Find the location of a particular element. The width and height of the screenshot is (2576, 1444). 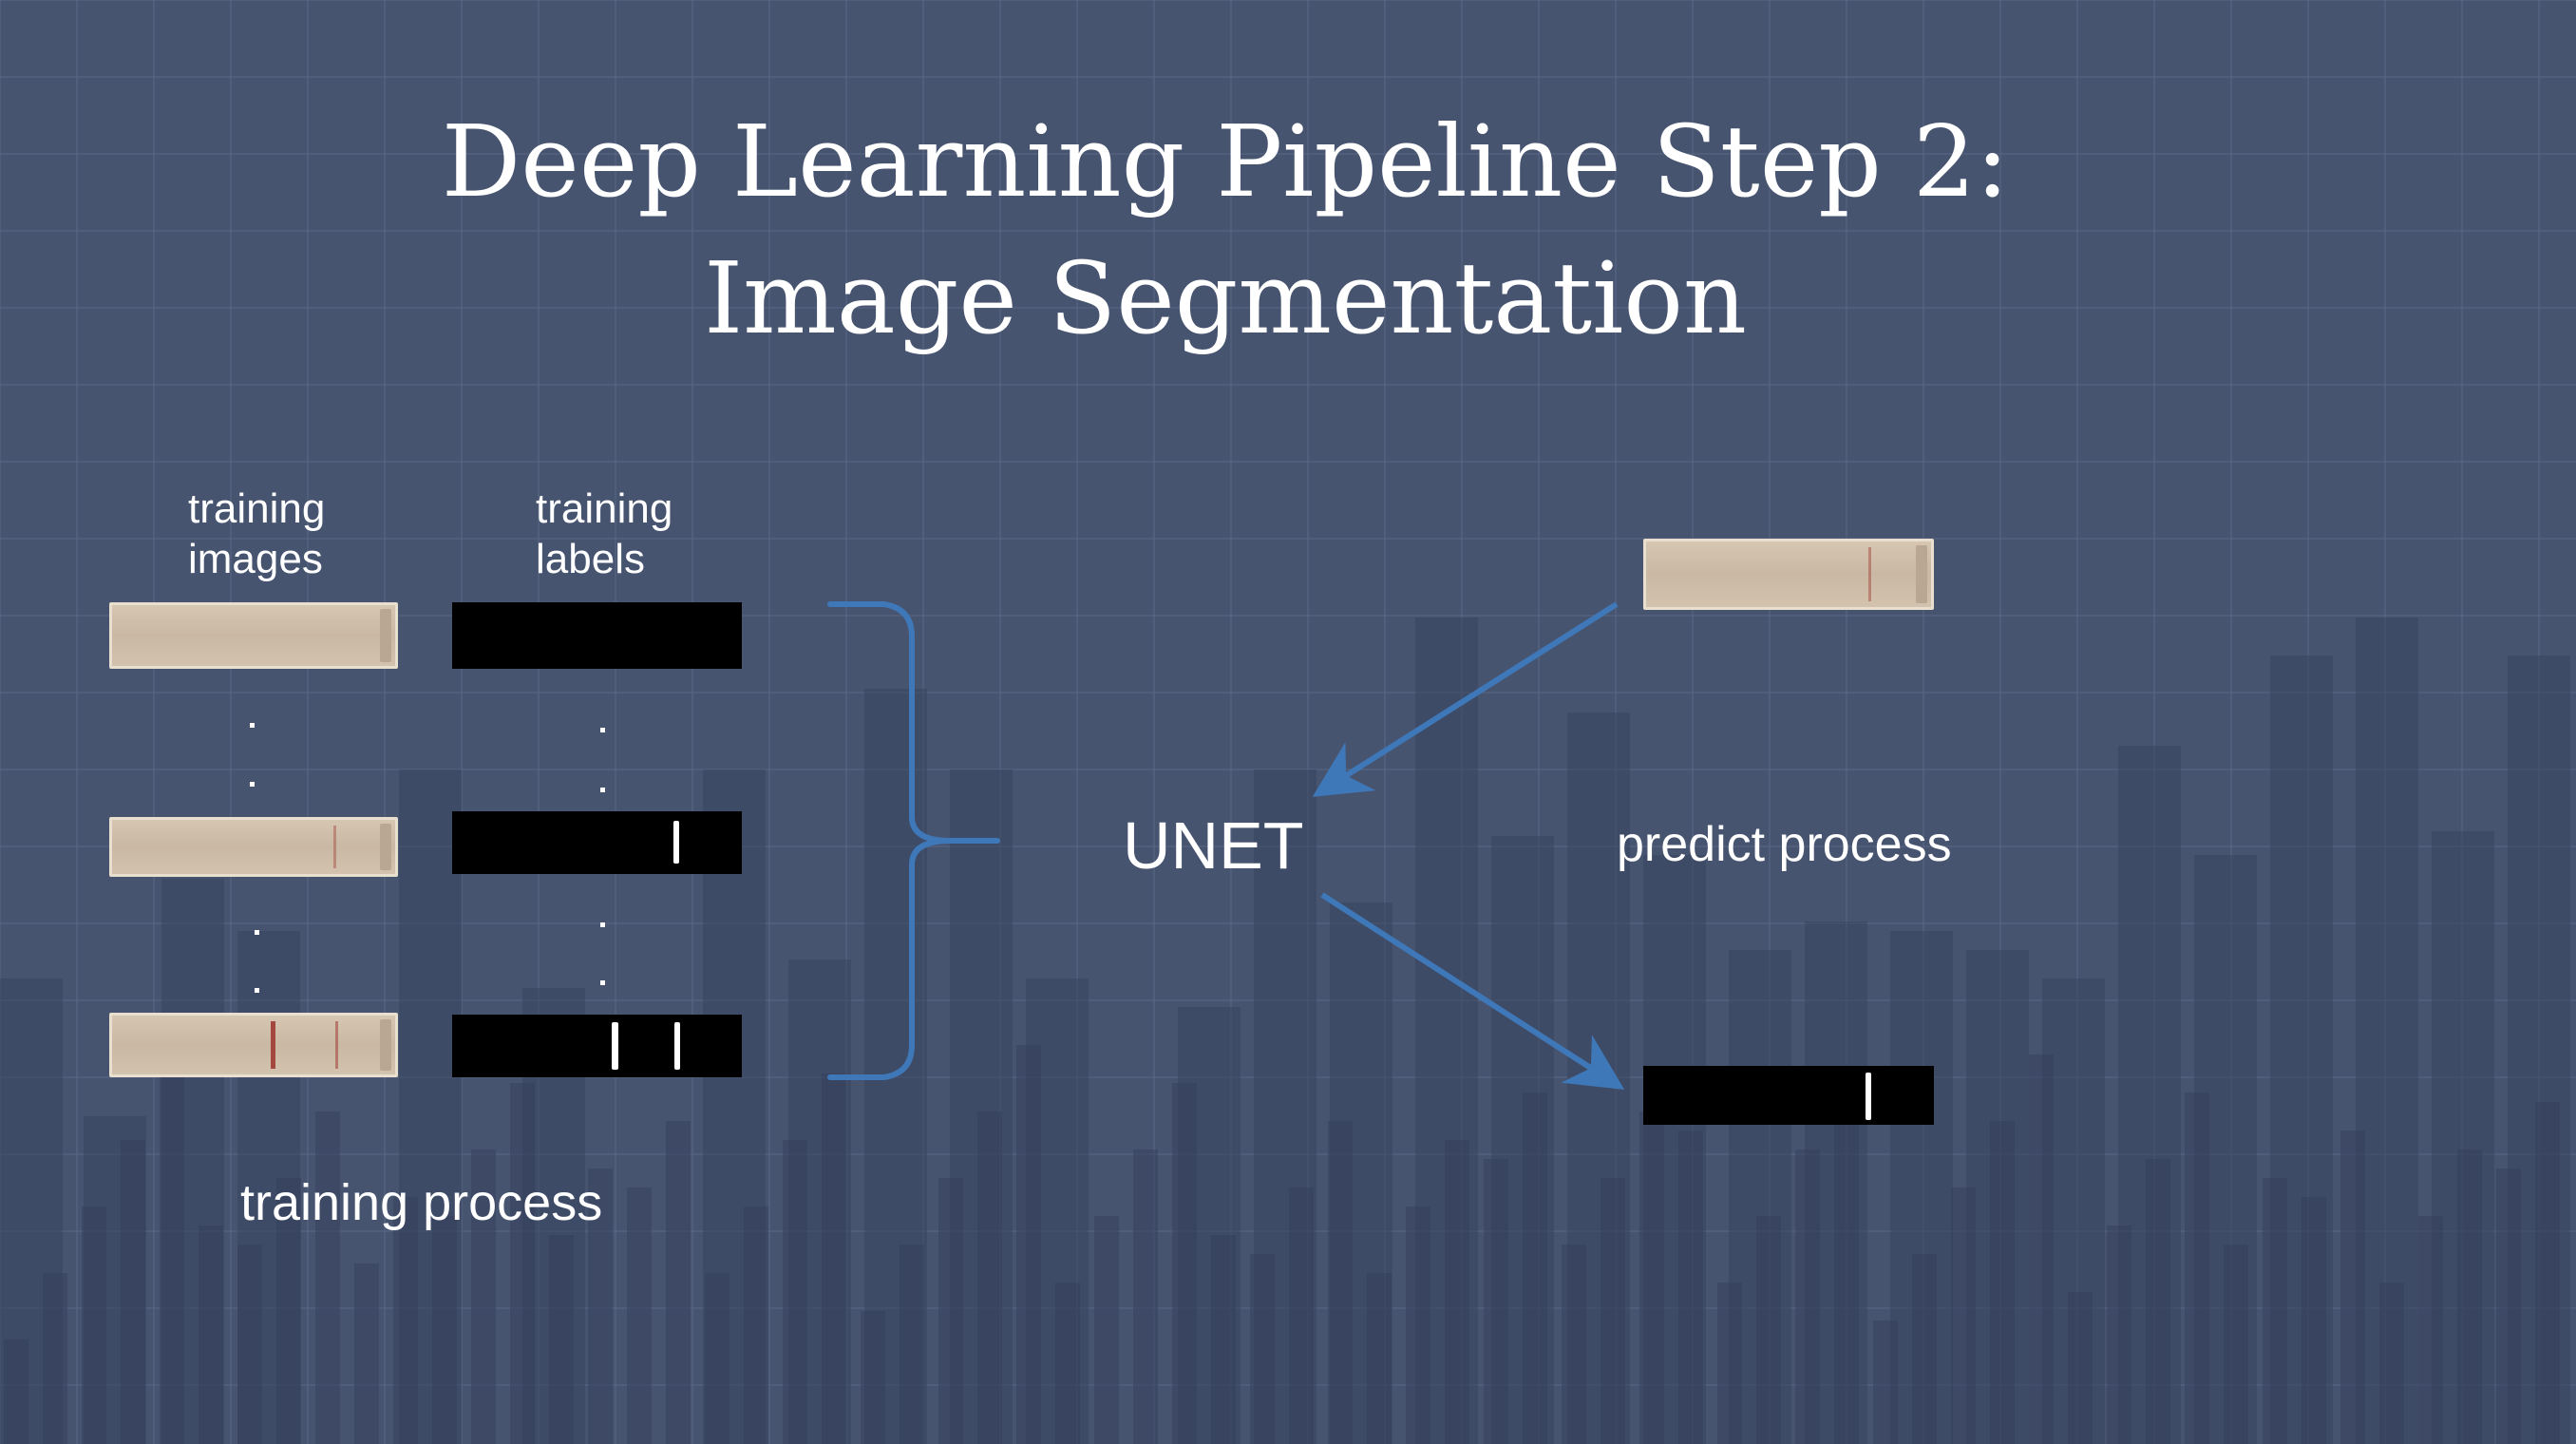

arrow-out-icon is located at coordinates (1472, 991).